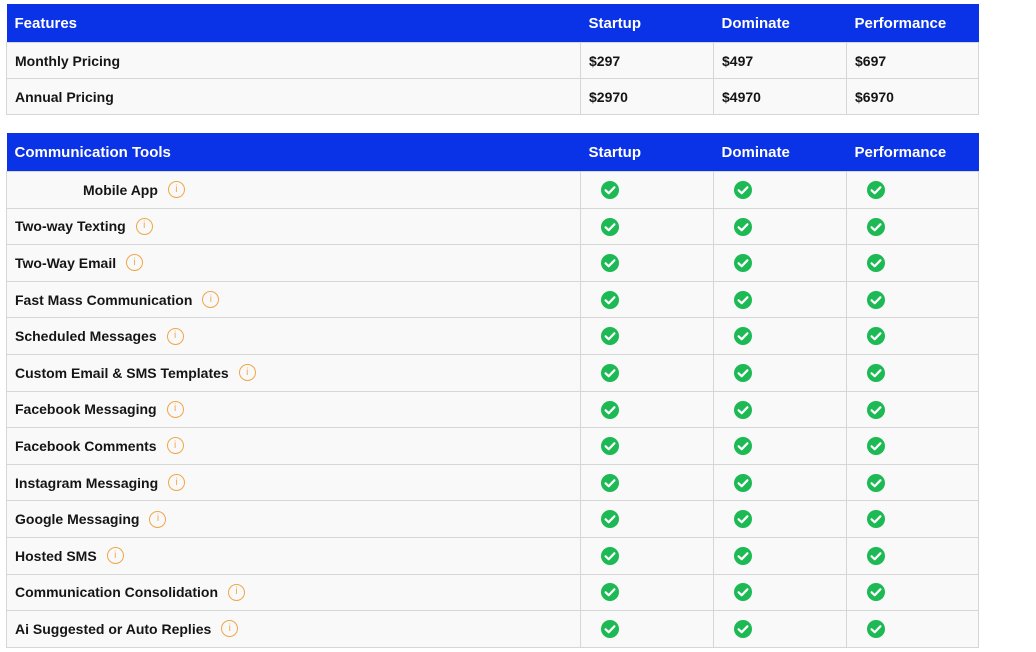 The height and width of the screenshot is (652, 1036). I want to click on feature-label-wrap: Mobile App i, so click(100, 190).